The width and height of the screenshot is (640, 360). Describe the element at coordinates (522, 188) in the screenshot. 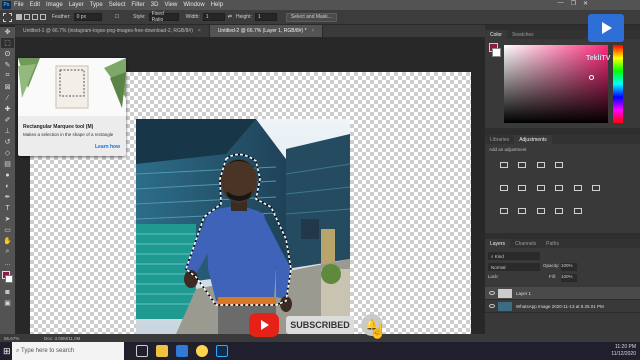

I see `hue-saturation-icon` at that location.